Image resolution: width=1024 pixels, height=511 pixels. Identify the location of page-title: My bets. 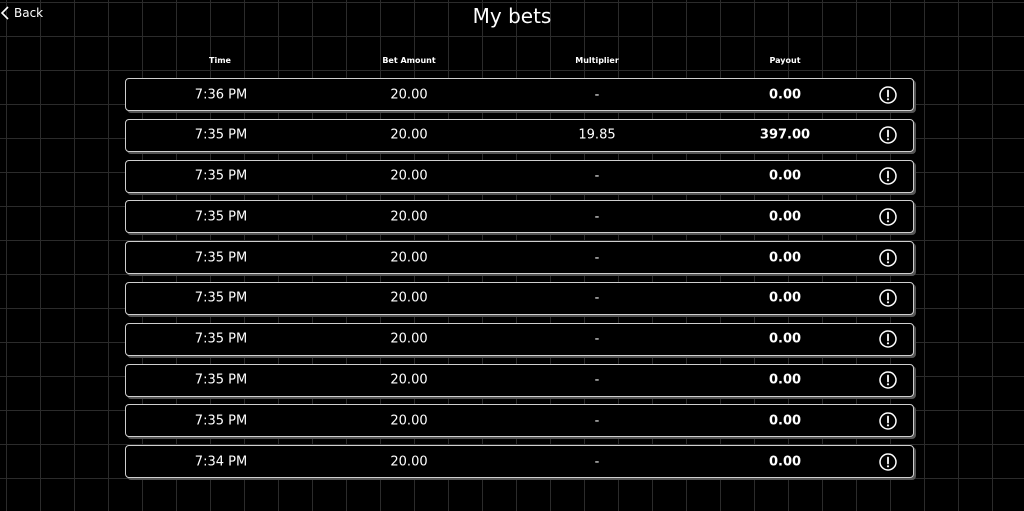
(512, 16).